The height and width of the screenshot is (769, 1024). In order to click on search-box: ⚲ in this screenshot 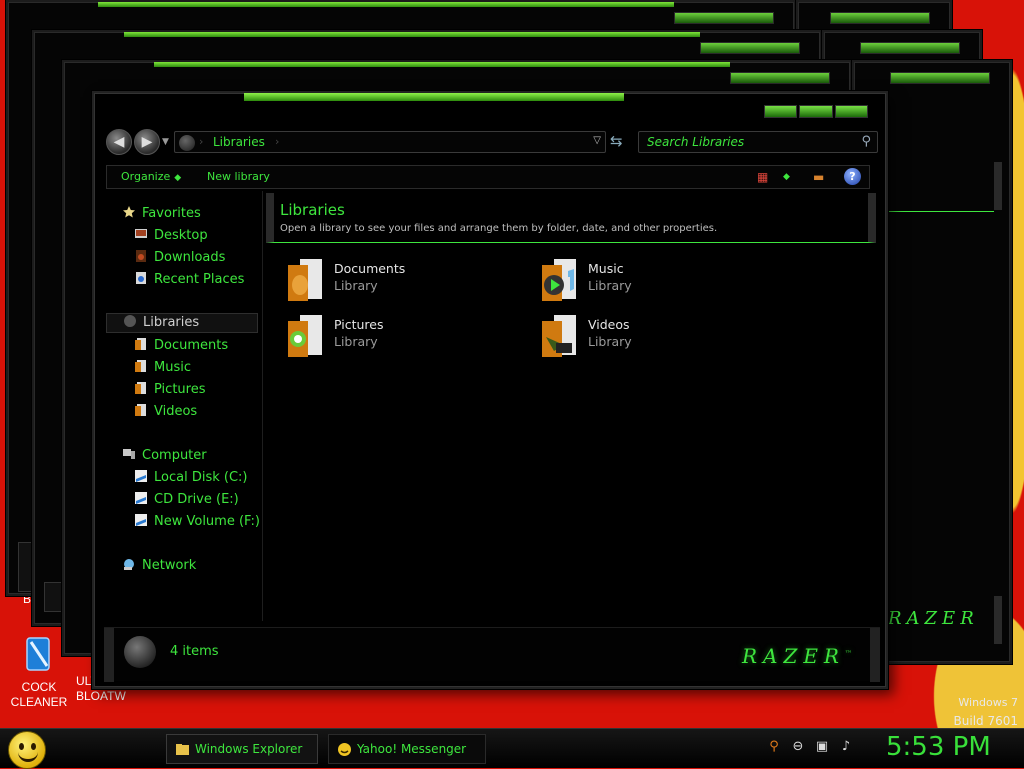, I will do `click(758, 142)`.